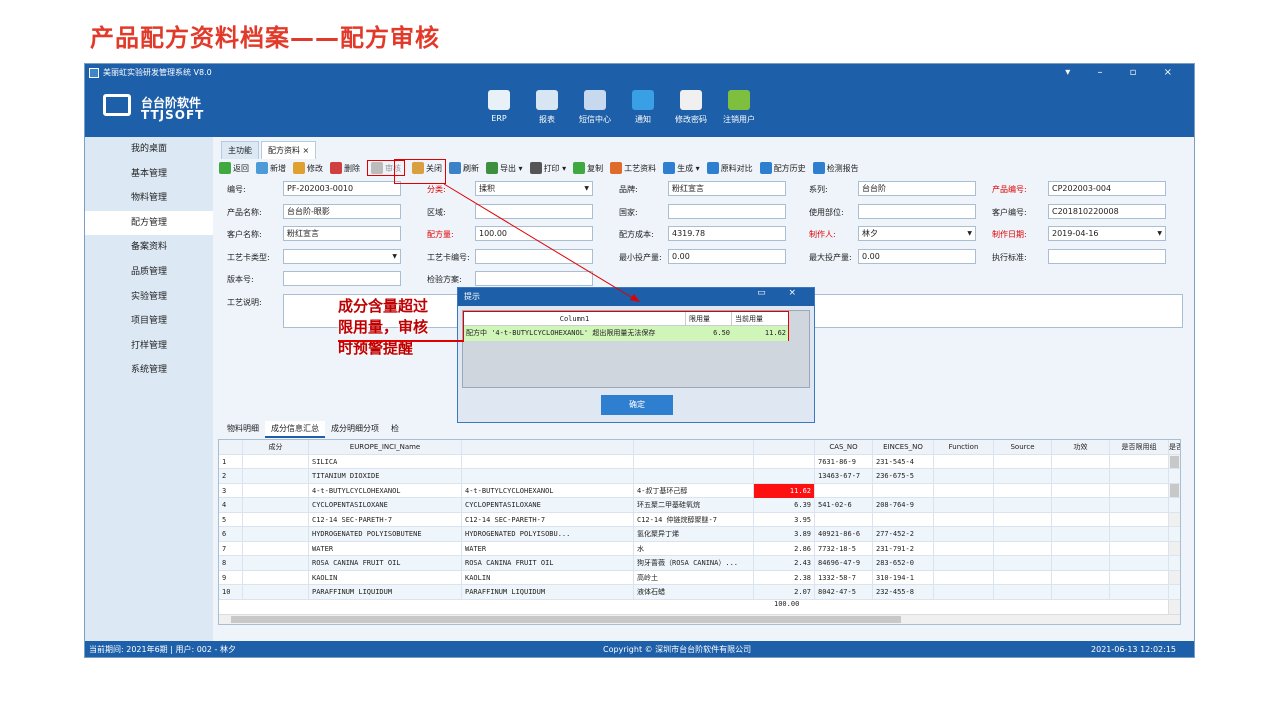 This screenshot has height=720, width=1280. I want to click on sidebar-item: 项目管理, so click(149, 321).